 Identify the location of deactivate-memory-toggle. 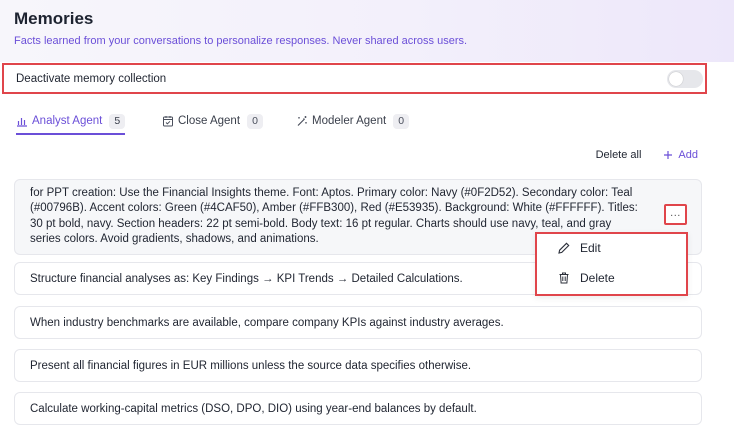
(685, 79).